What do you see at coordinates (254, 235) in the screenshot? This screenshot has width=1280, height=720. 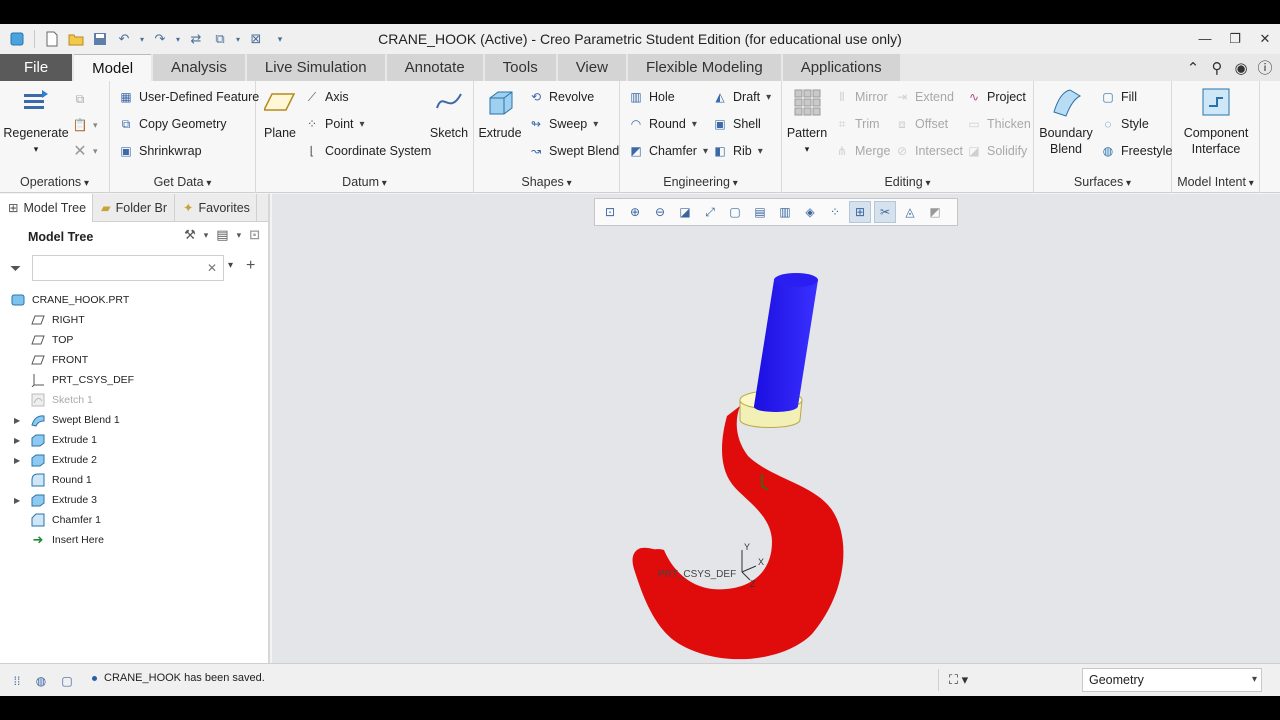 I see `tree-filters-icon: ⊡` at bounding box center [254, 235].